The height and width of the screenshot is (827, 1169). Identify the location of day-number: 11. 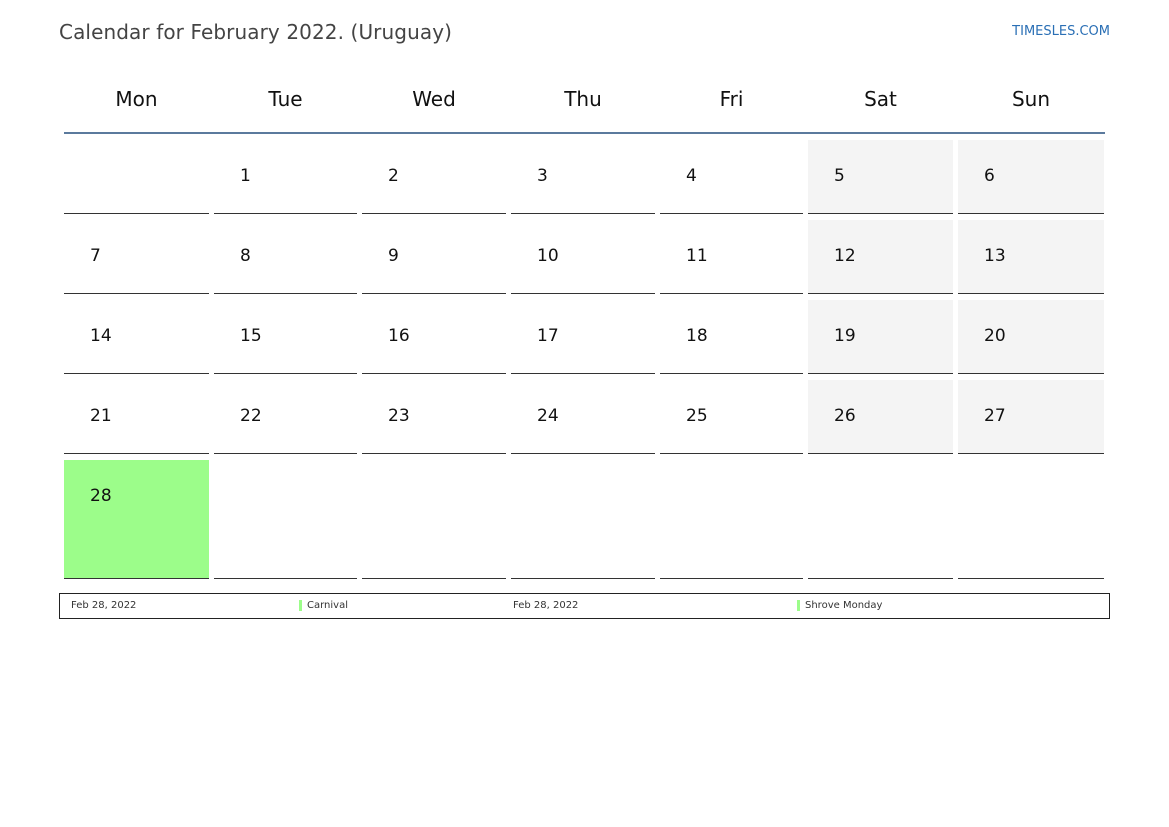
(697, 256).